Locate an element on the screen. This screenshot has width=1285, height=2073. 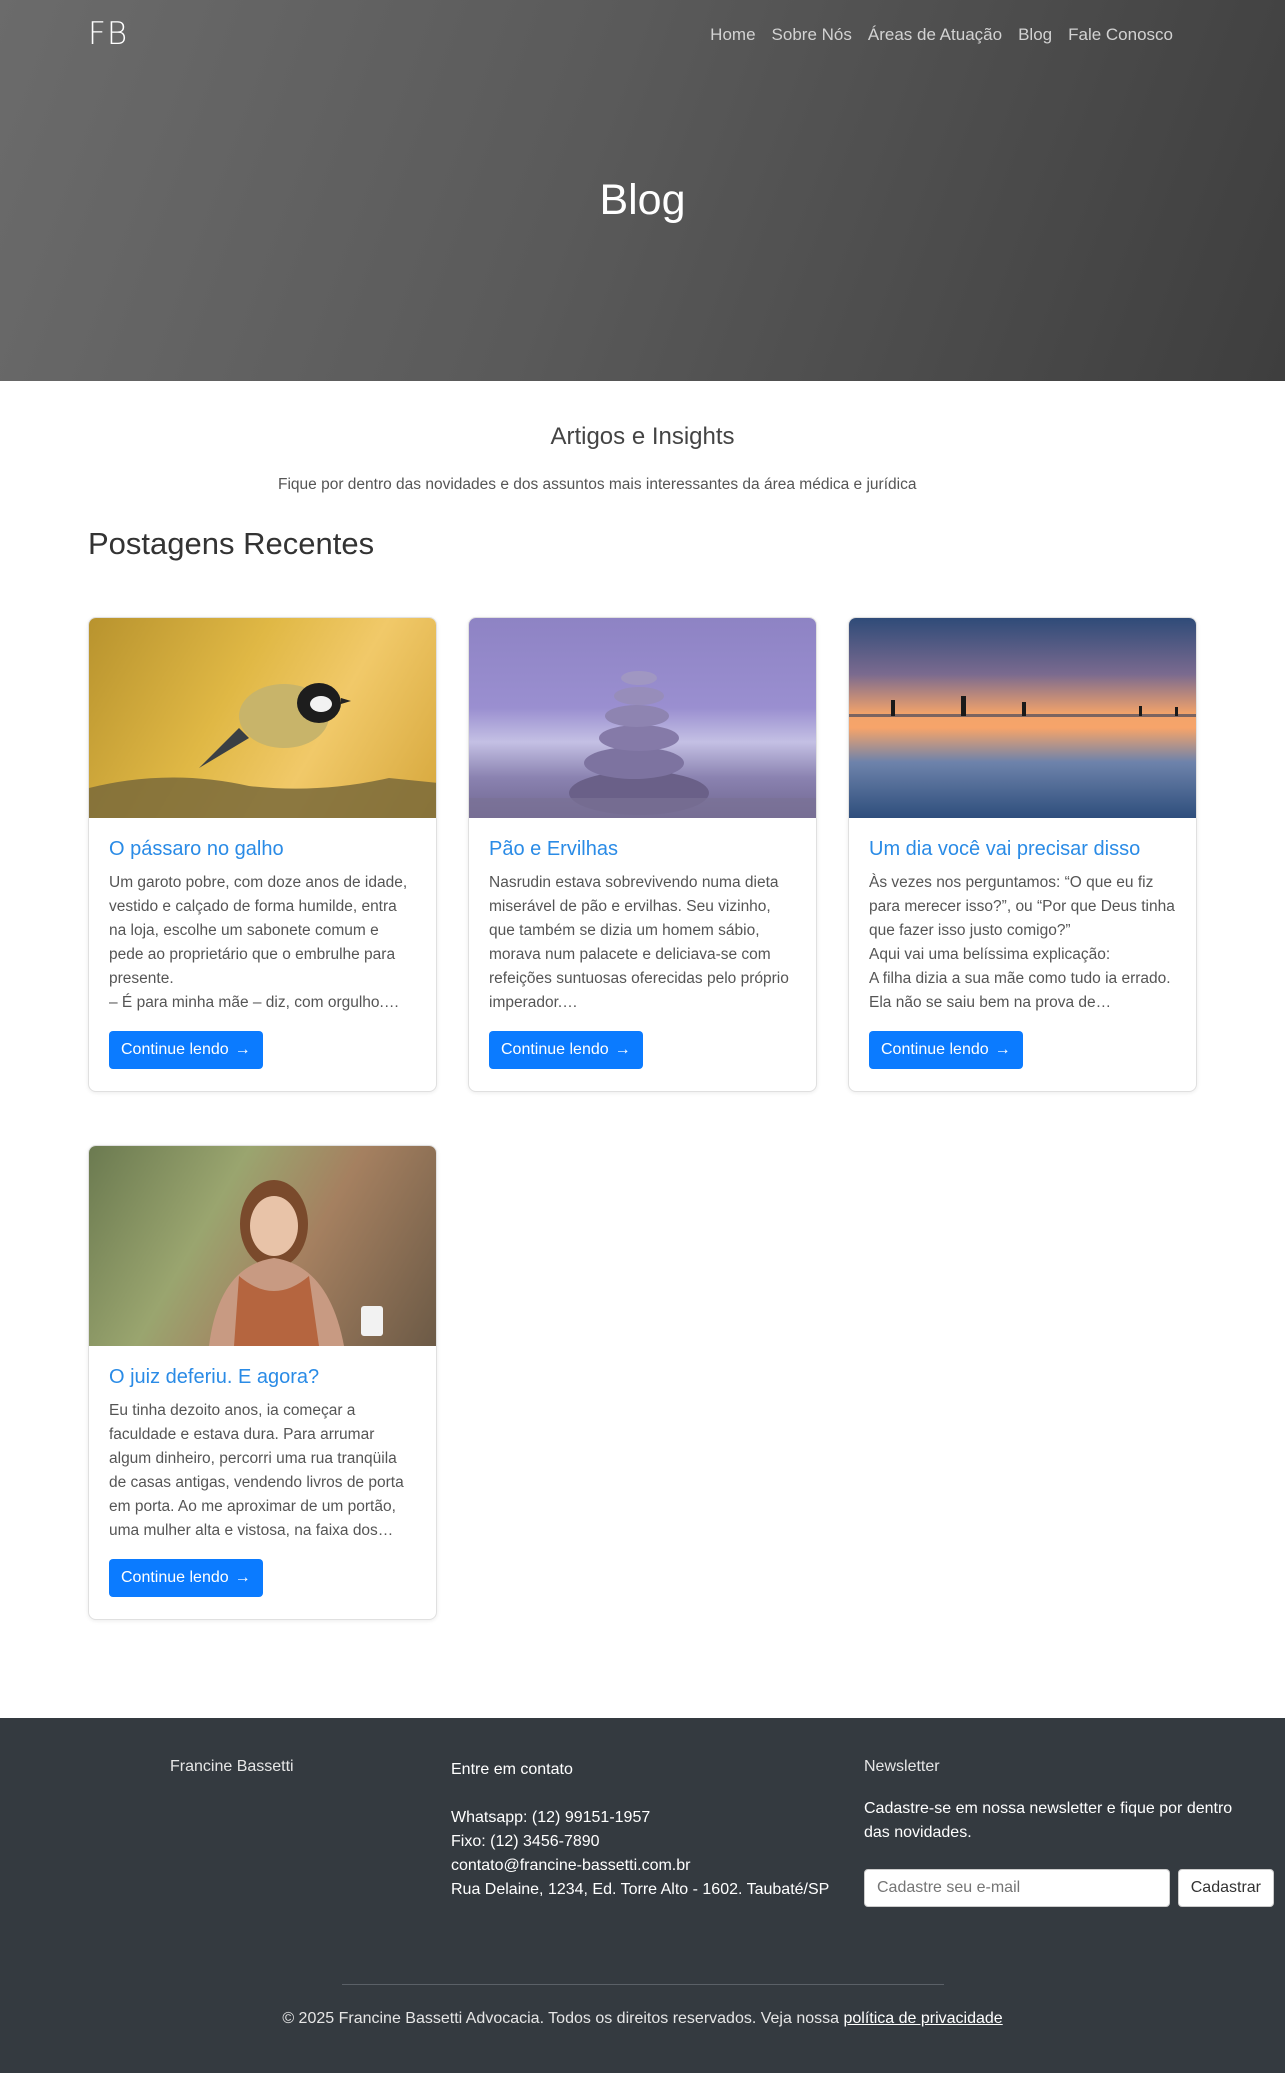
footer-brand-name: Francine Bassetti is located at coordinates (232, 1766).